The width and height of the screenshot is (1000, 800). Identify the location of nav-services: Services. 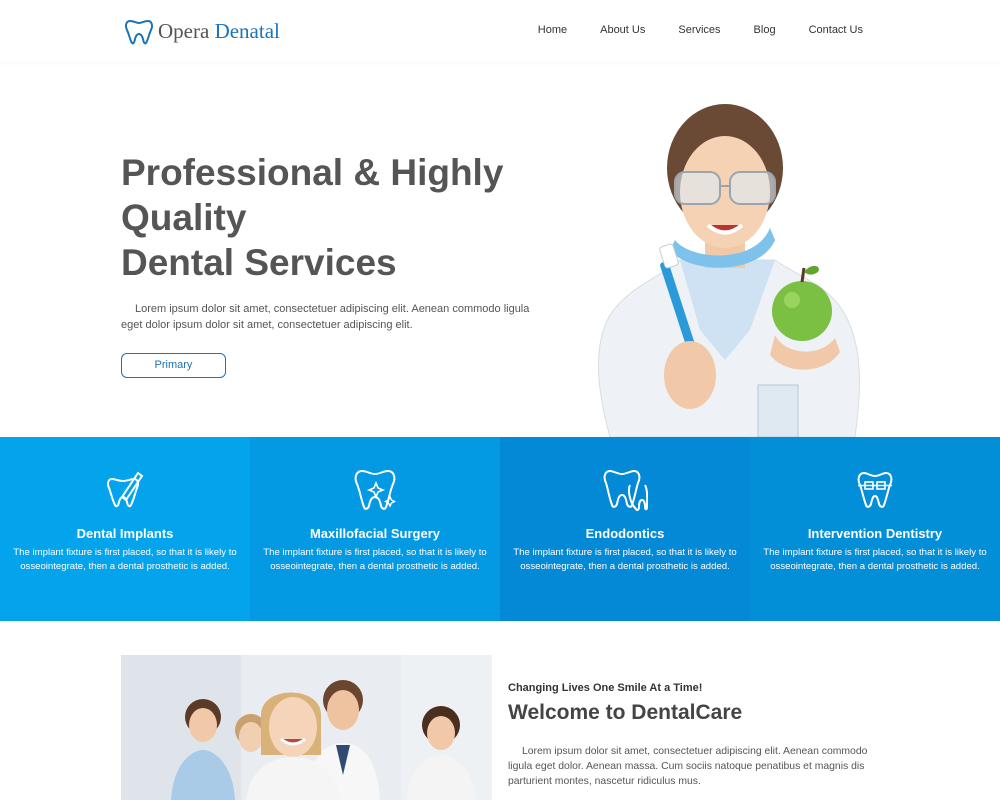
(699, 30).